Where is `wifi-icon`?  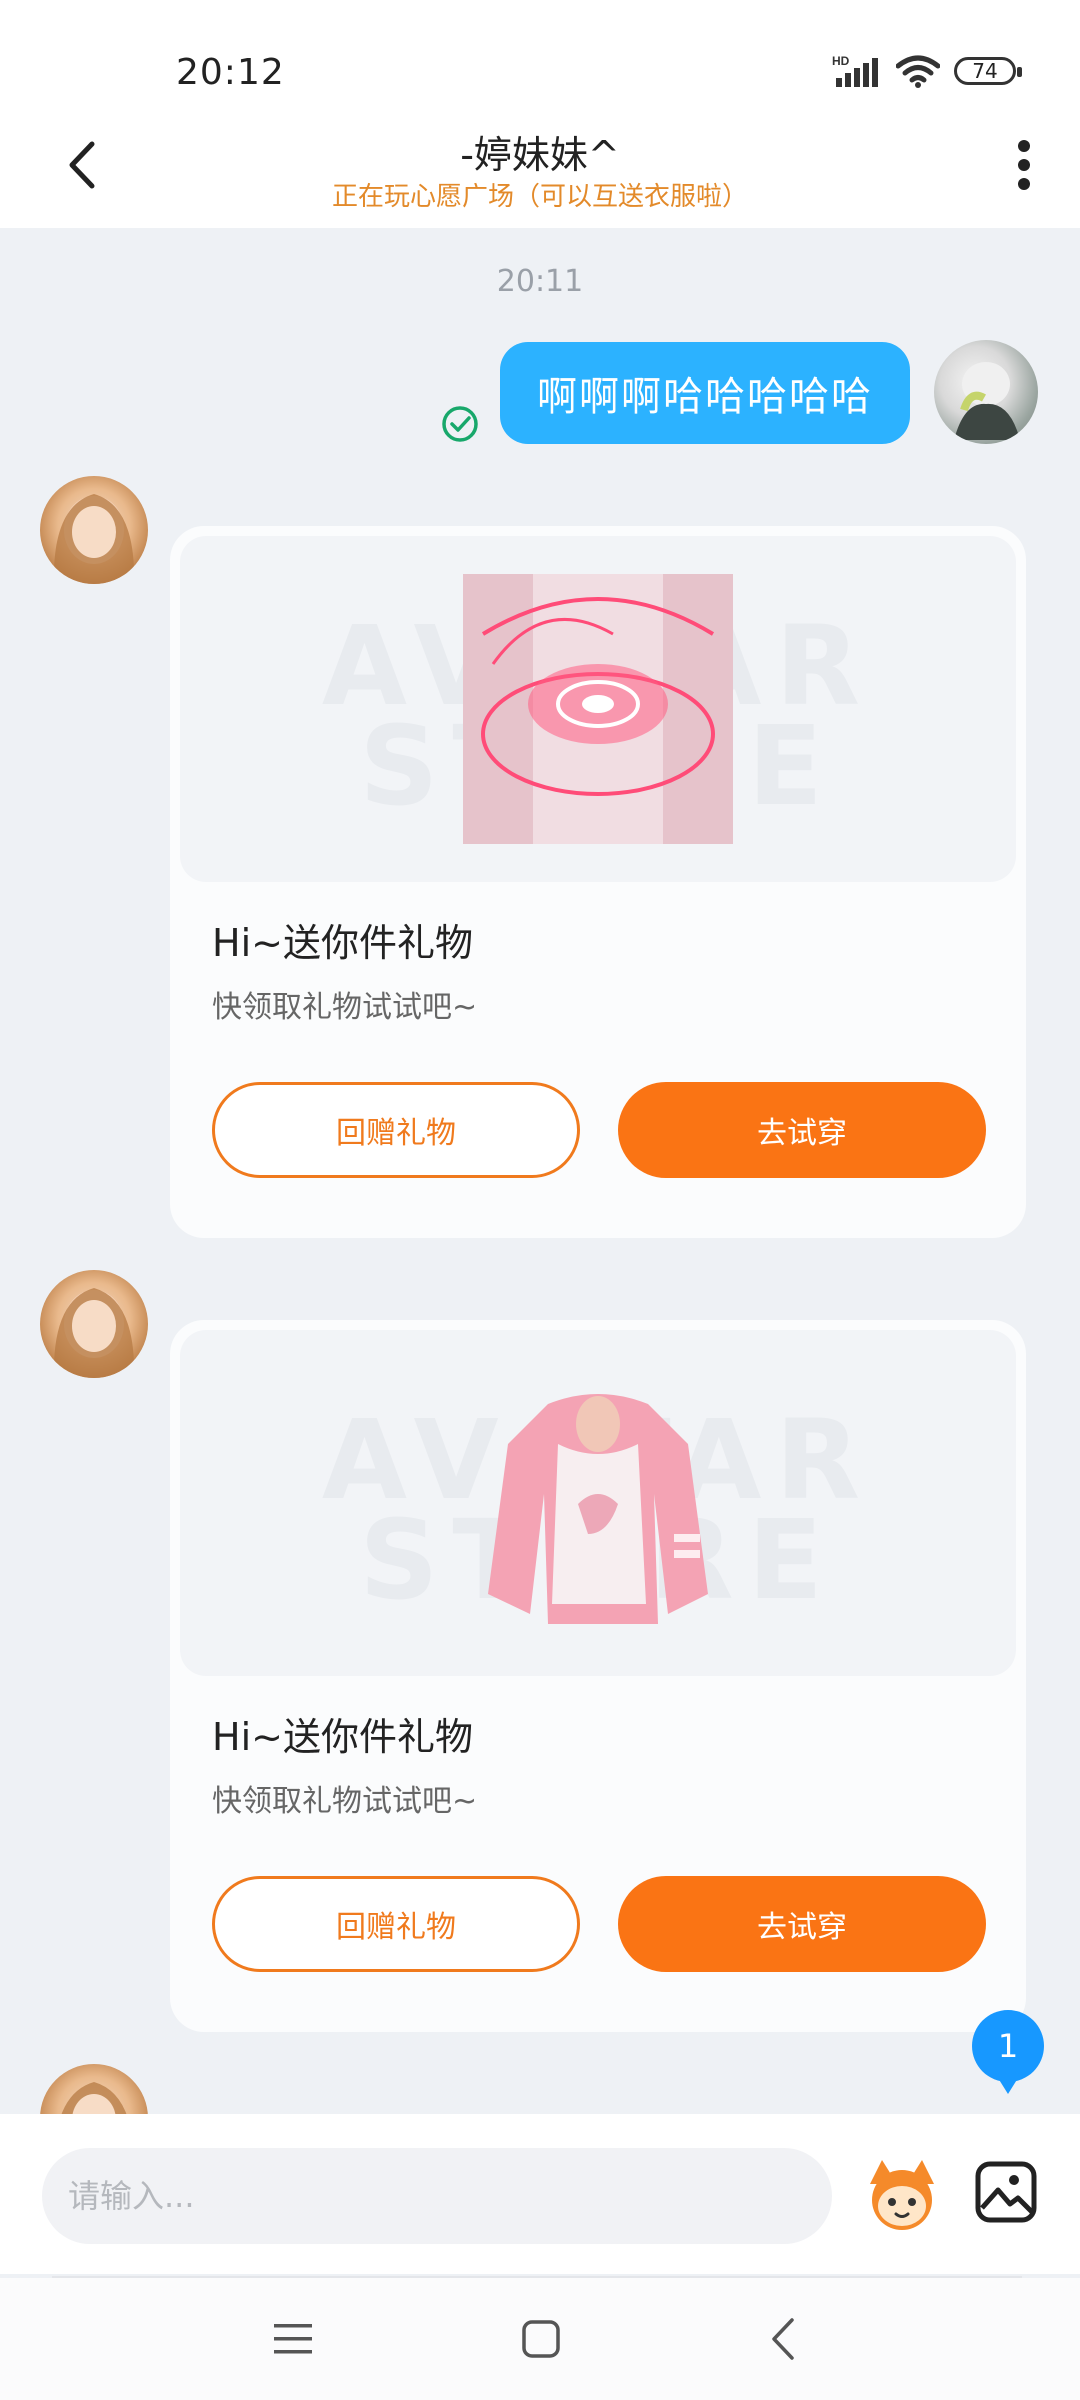 wifi-icon is located at coordinates (918, 71).